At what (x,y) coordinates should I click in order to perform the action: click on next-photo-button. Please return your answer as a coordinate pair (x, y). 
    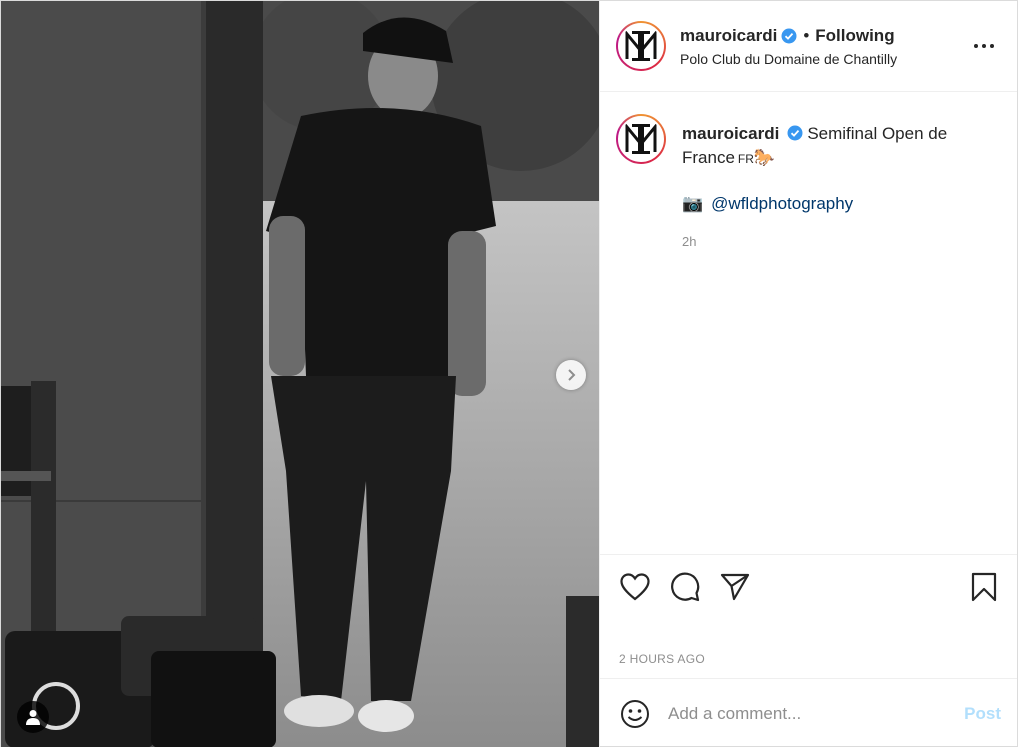
    Looking at the image, I should click on (571, 375).